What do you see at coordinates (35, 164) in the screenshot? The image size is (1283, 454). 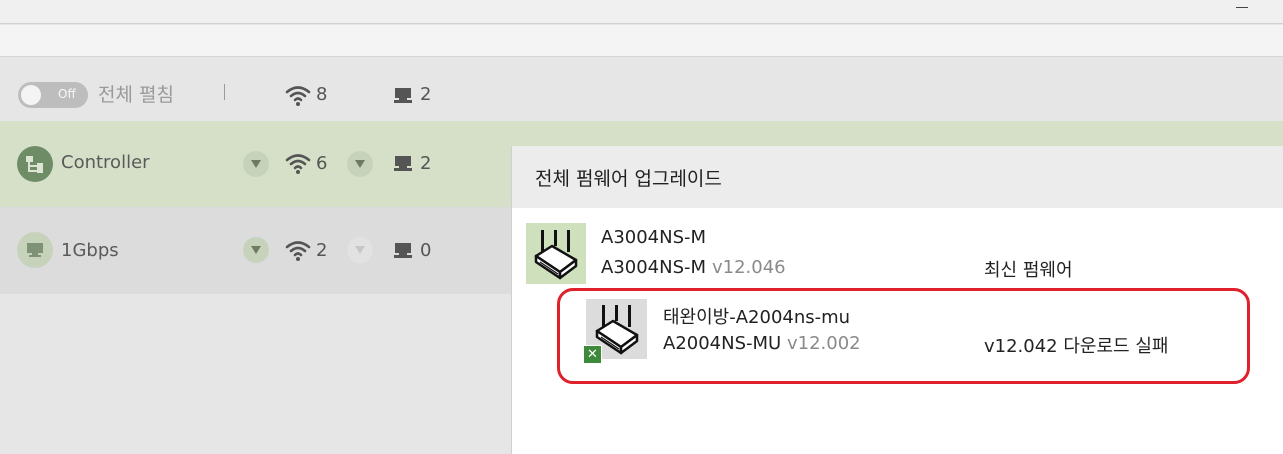 I see `controller-icon` at bounding box center [35, 164].